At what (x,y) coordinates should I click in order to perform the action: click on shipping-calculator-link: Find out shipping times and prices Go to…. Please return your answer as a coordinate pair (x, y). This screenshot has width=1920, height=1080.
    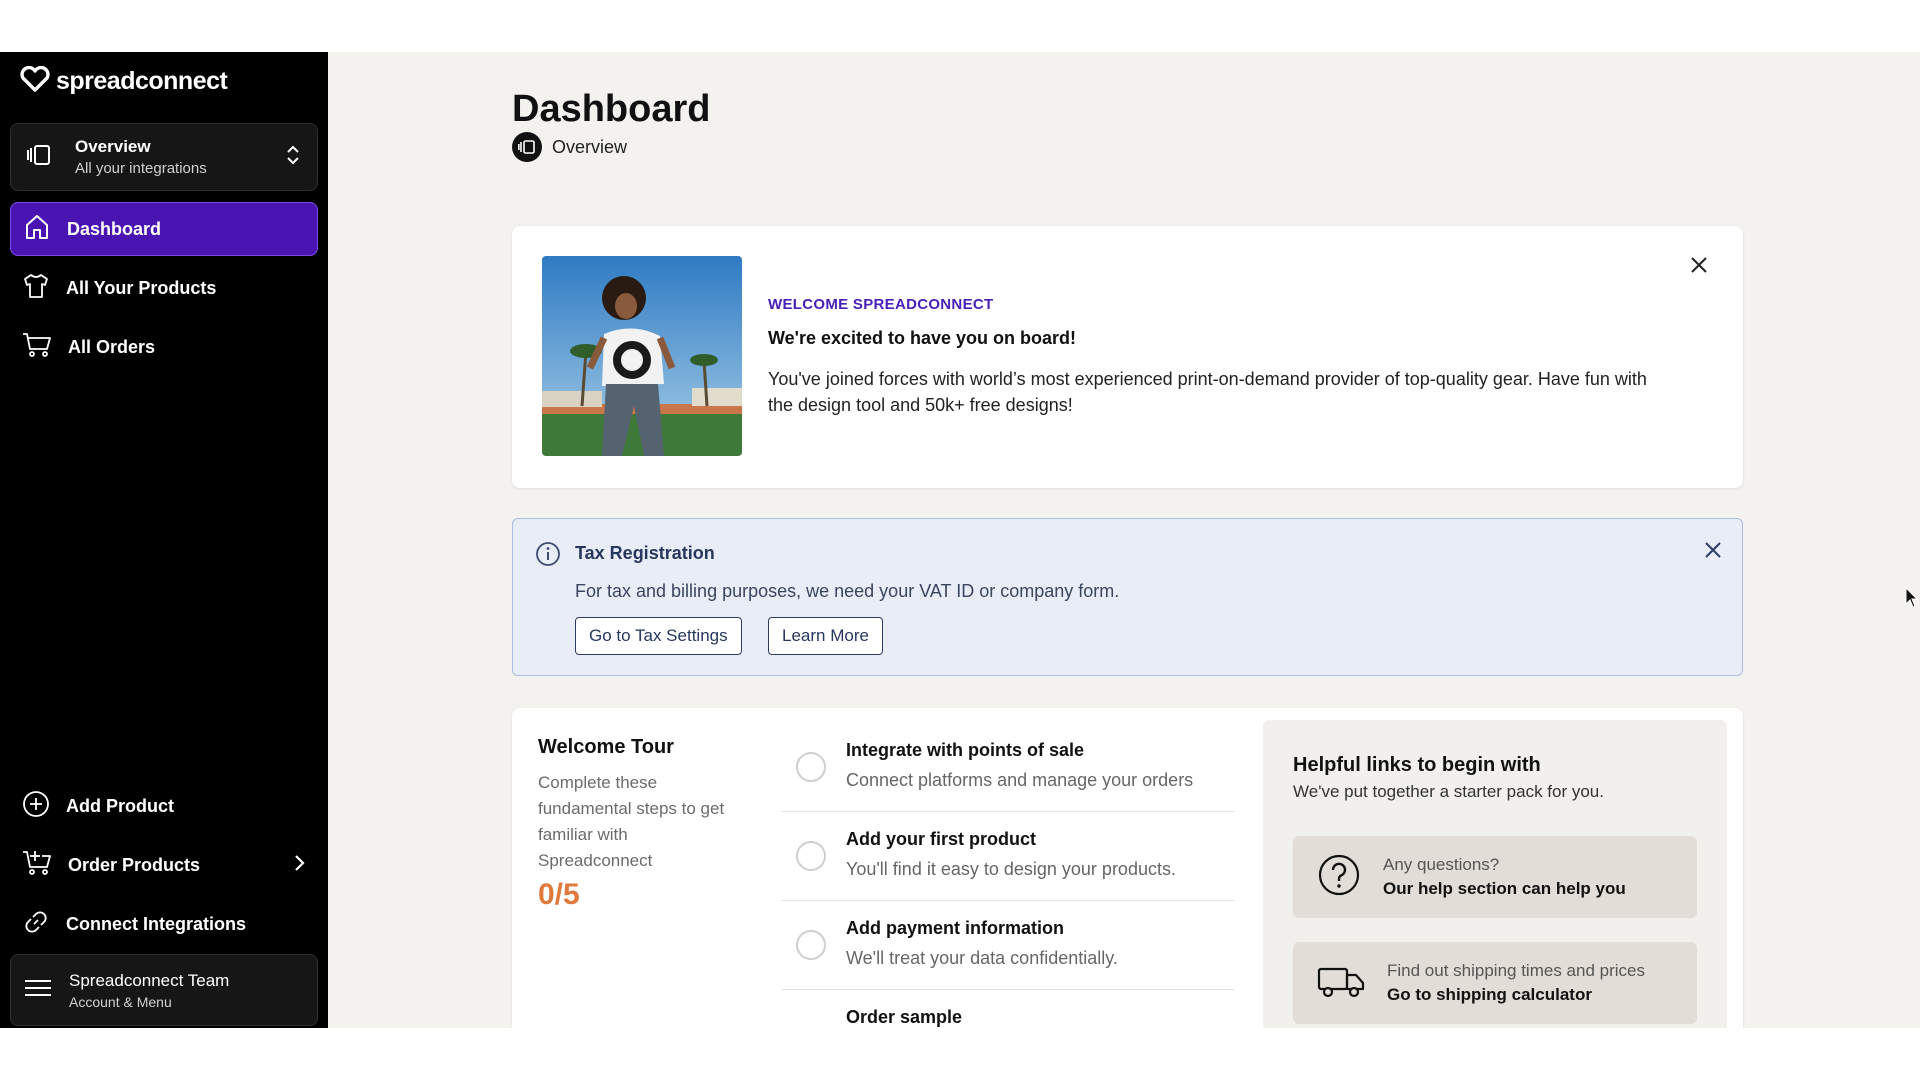
    Looking at the image, I should click on (1495, 983).